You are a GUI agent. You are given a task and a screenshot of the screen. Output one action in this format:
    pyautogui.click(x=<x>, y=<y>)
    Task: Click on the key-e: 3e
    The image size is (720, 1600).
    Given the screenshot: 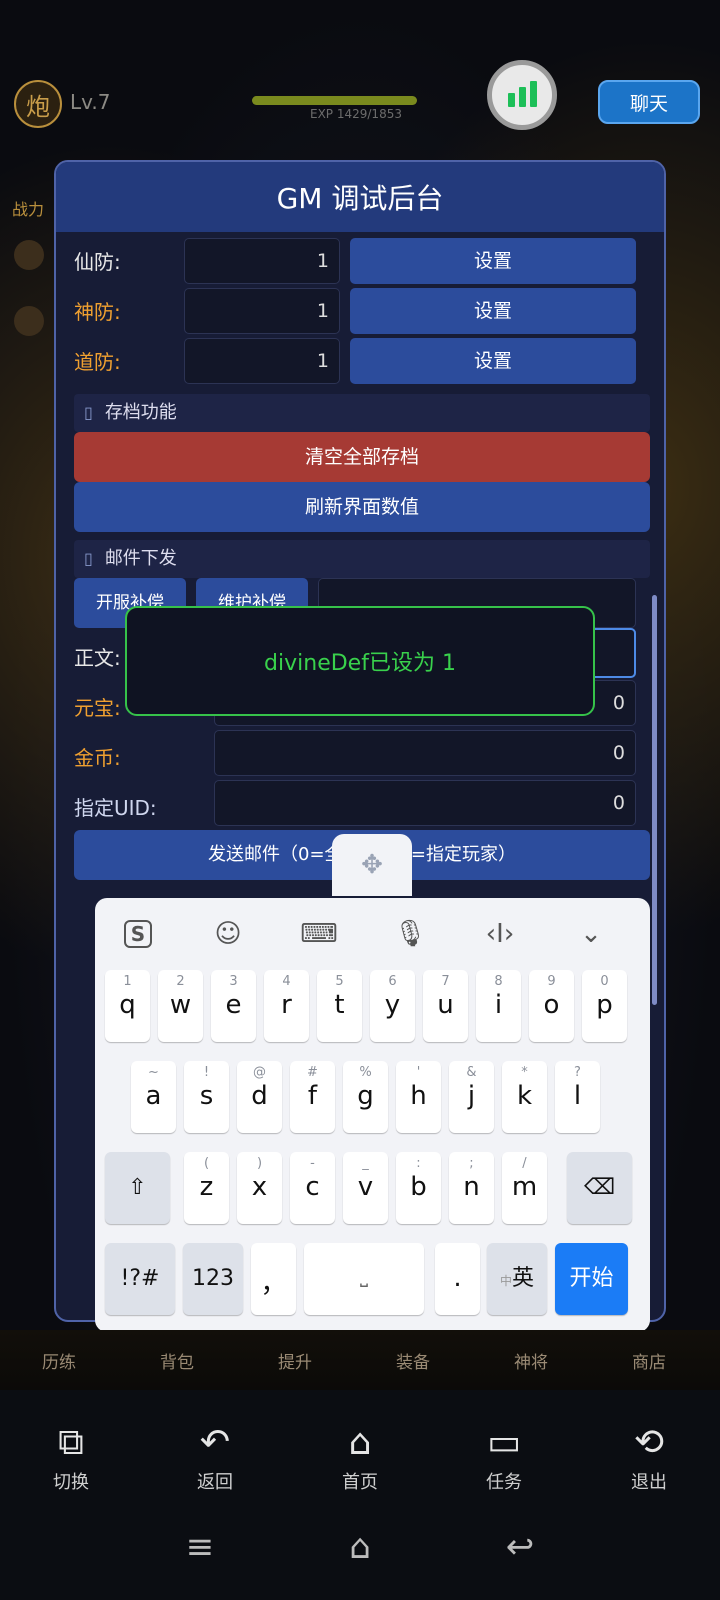 What is the action you would take?
    pyautogui.click(x=233, y=1006)
    